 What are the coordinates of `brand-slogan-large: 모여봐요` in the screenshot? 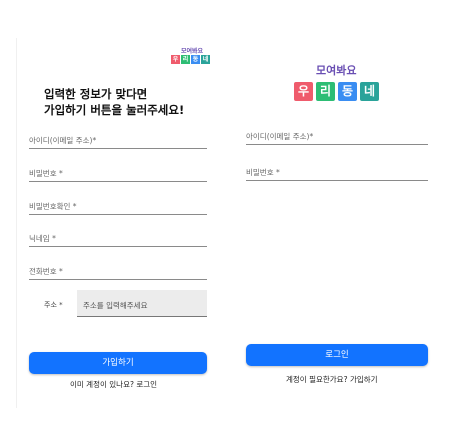 It's located at (336, 70).